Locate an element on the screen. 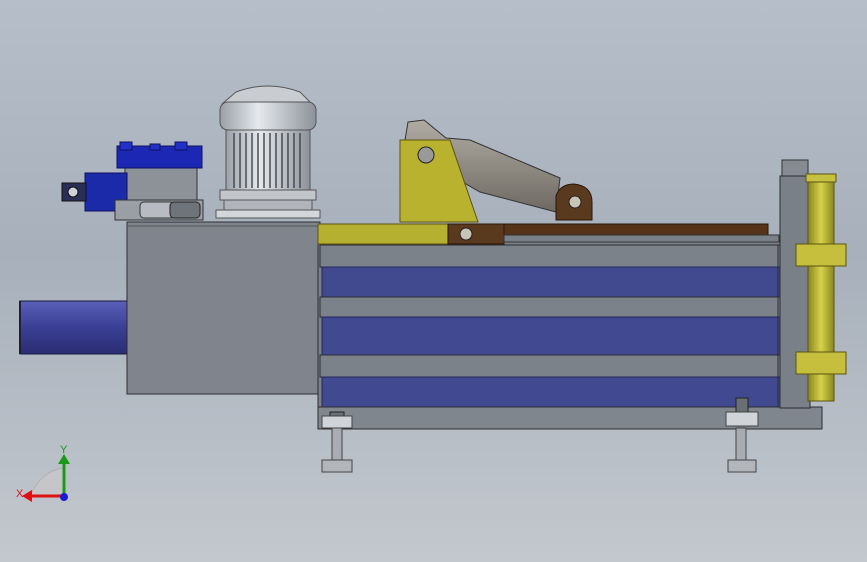  main-cylinder is located at coordinates (75, 327).